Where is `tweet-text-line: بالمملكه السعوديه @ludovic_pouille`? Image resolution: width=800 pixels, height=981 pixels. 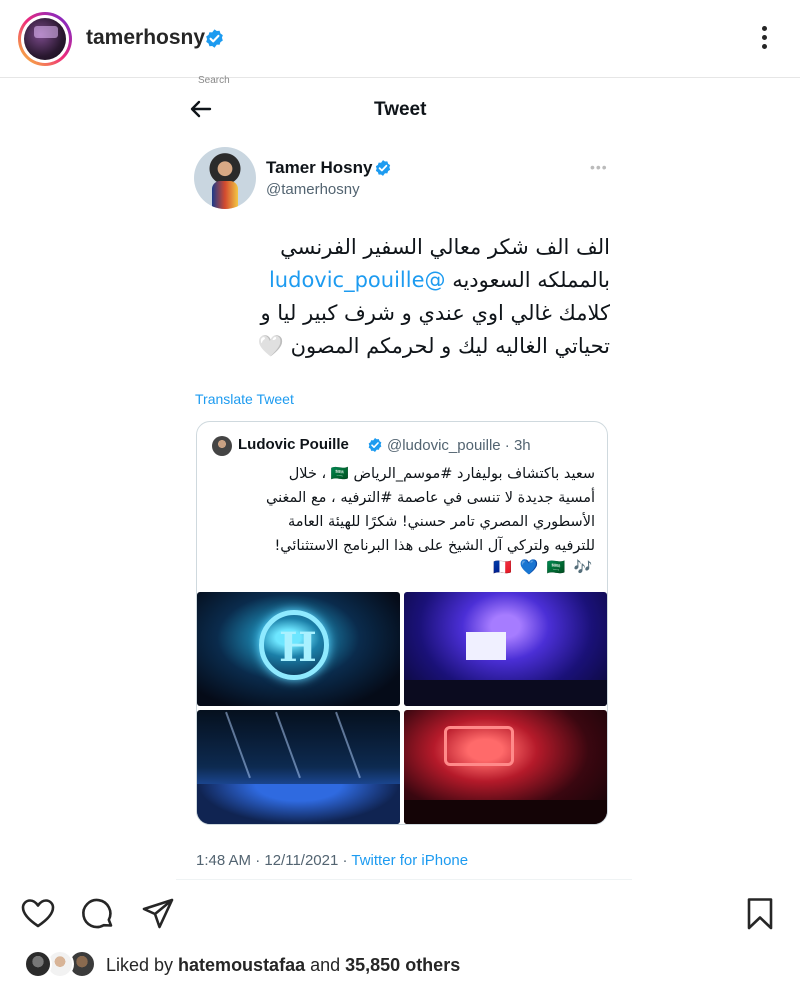
tweet-text-line: بالمملكه السعوديه @ludovic_pouille is located at coordinates (439, 280).